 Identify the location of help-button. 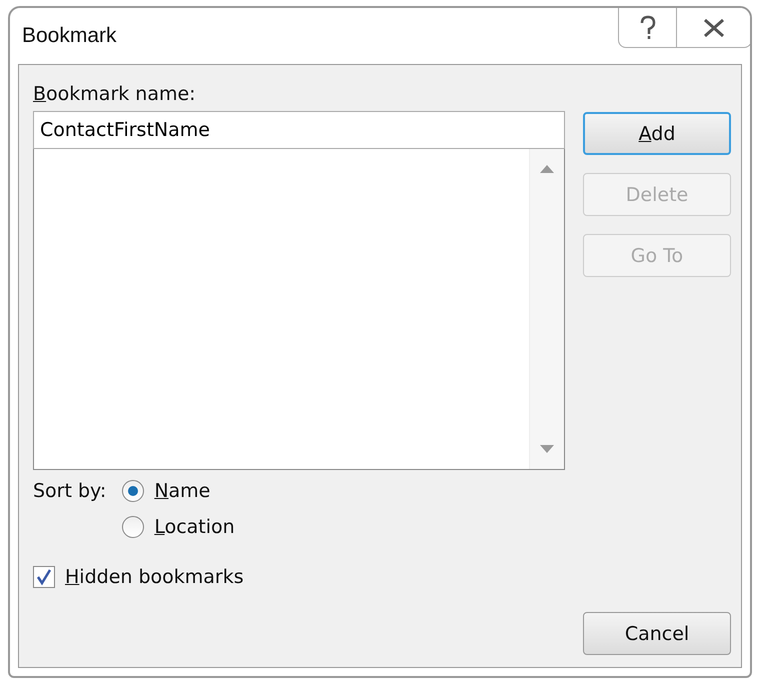
(647, 28).